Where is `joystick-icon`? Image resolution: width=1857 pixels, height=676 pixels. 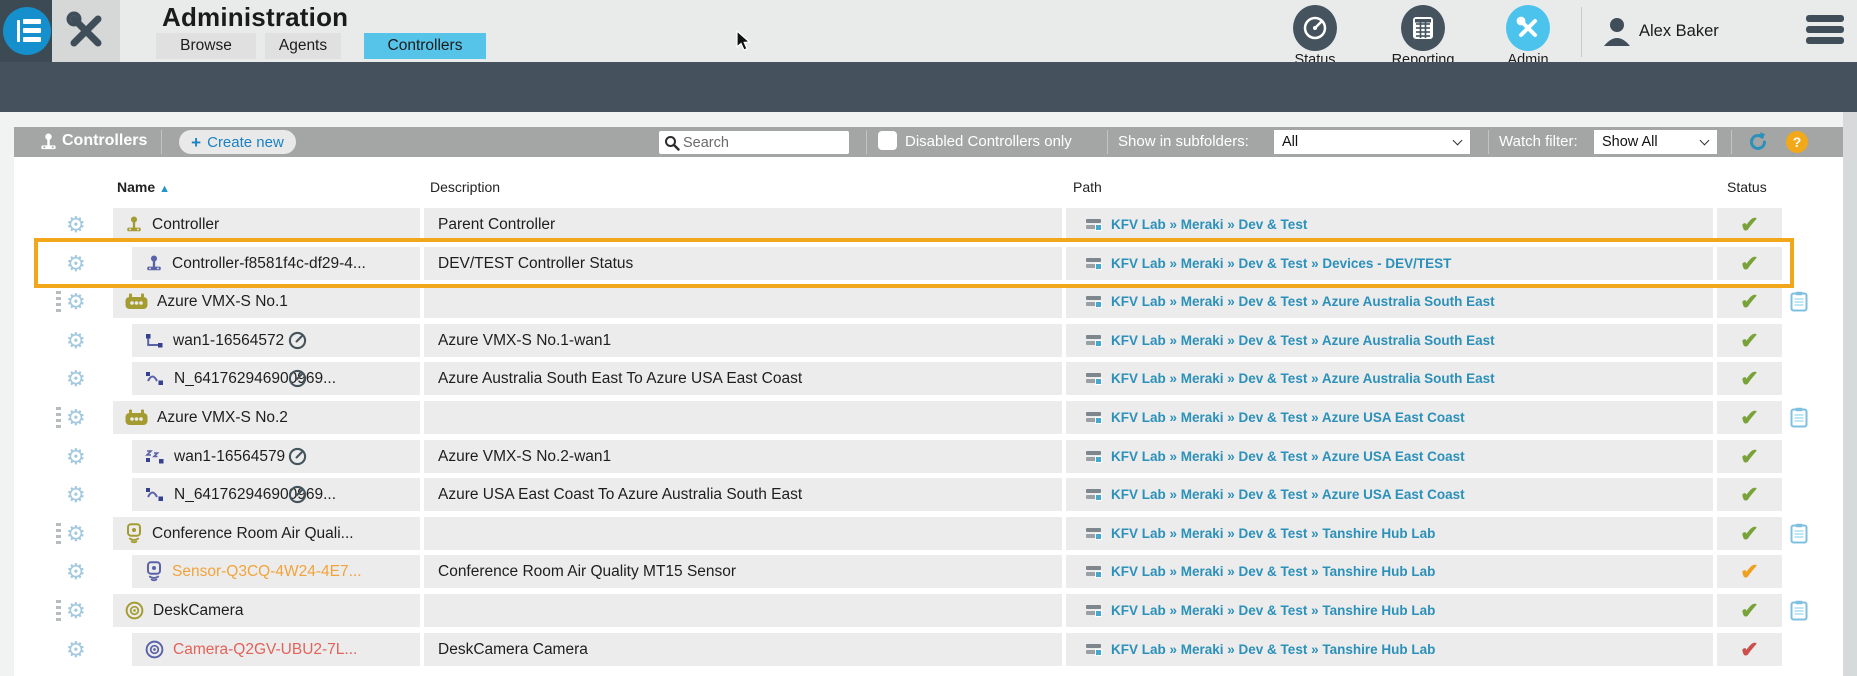 joystick-icon is located at coordinates (134, 224).